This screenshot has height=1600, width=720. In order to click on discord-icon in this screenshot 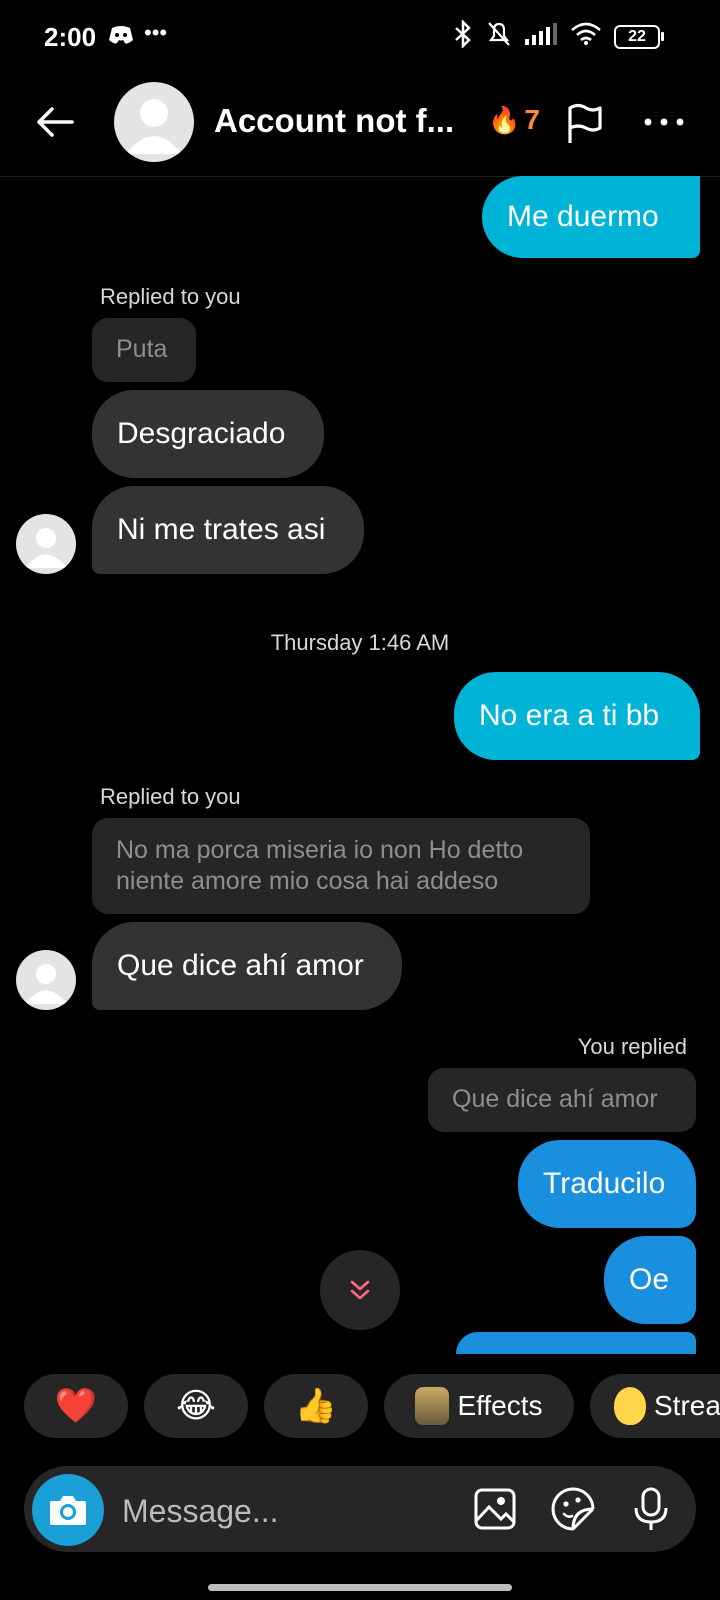, I will do `click(121, 37)`.